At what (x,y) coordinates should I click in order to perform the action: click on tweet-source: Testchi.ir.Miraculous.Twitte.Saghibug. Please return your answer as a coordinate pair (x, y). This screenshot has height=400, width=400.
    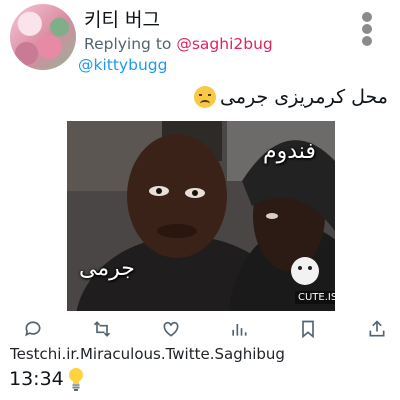
    Looking at the image, I should click on (147, 354).